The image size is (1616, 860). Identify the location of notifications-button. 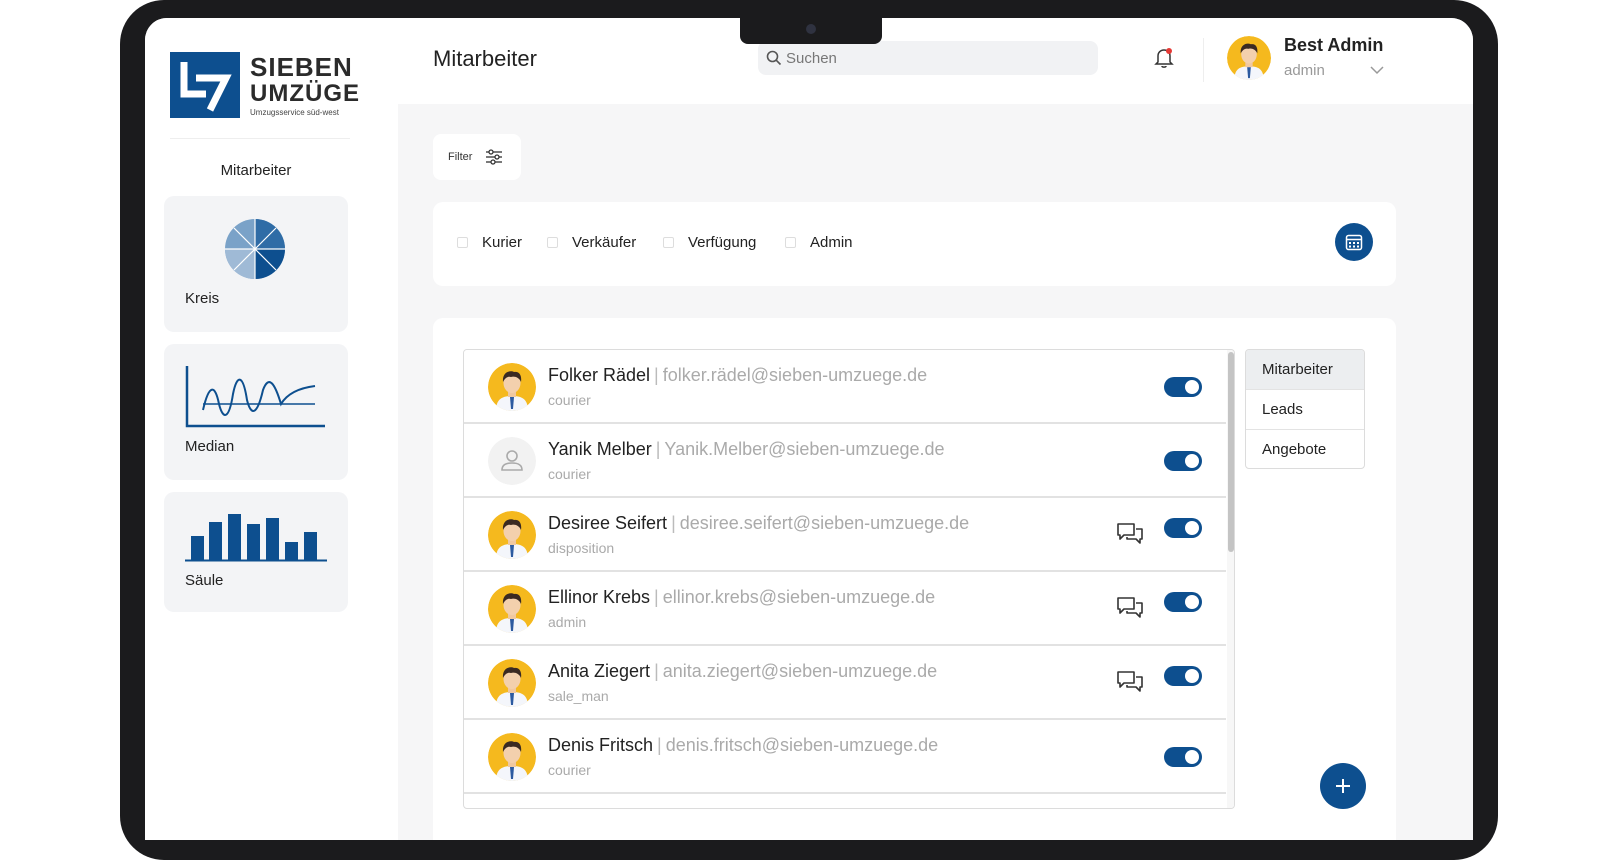
(1164, 60).